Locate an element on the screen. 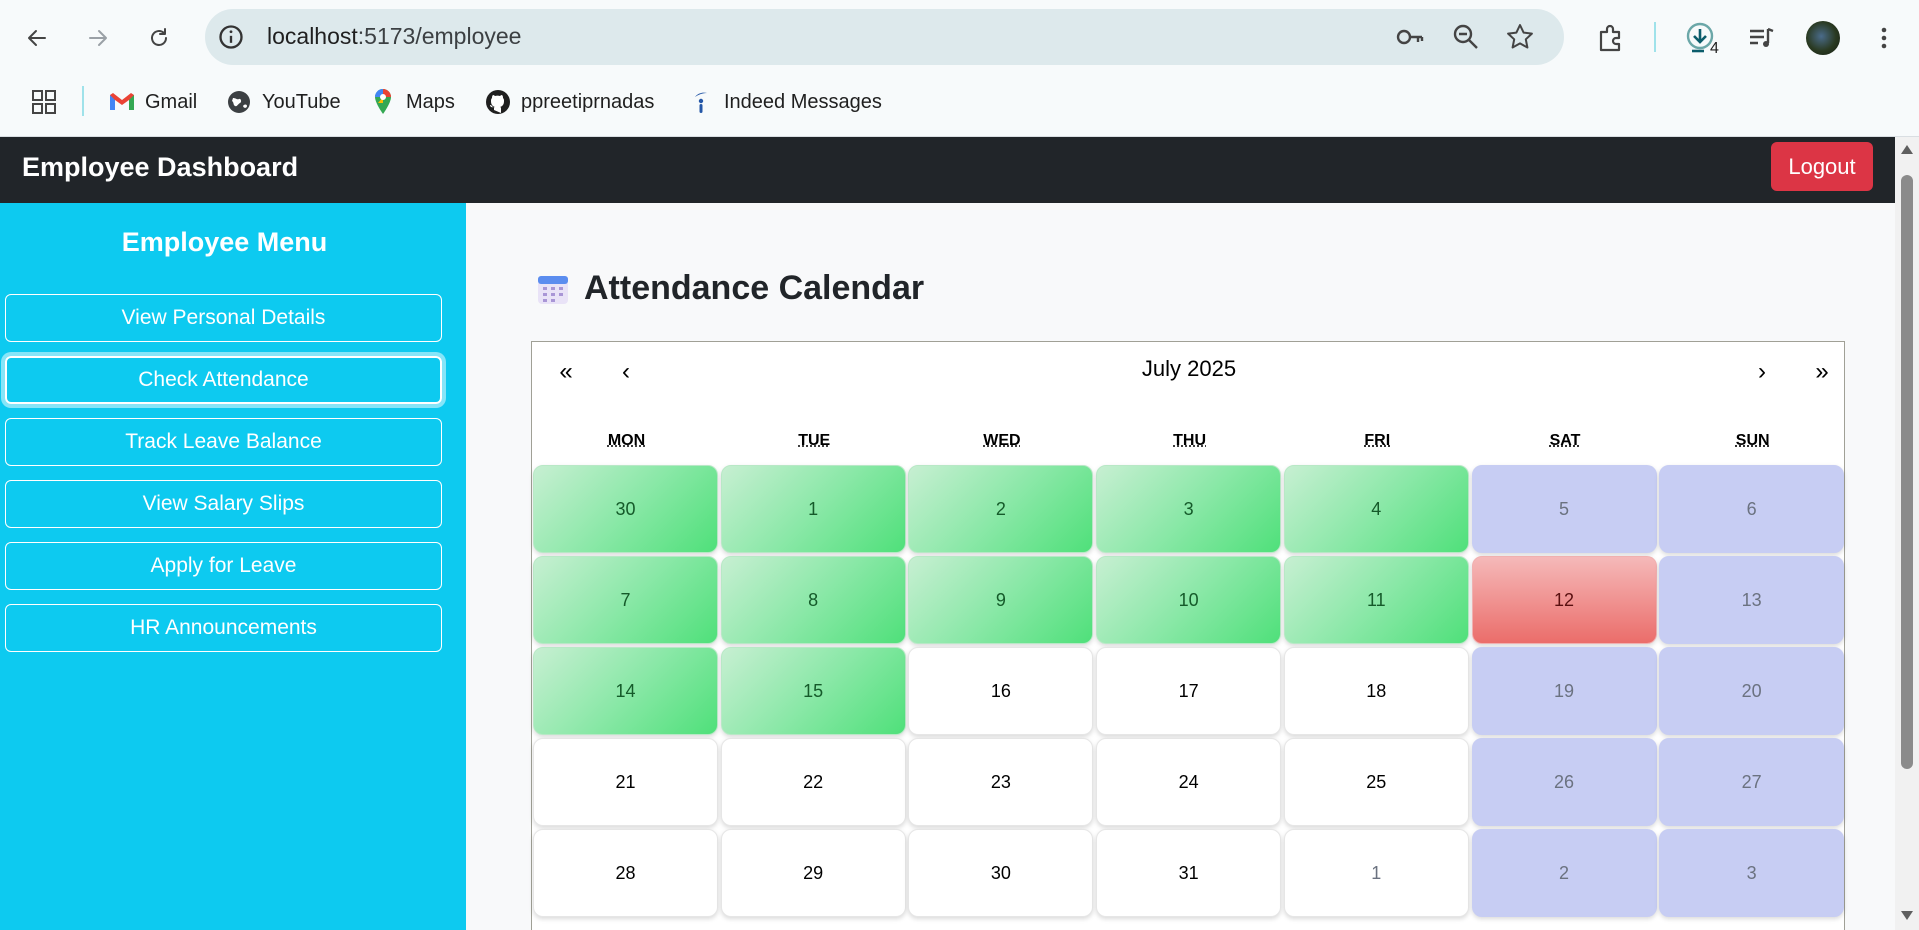 This screenshot has height=930, width=1919. top-navbar: Employee Dashboard Logout is located at coordinates (947, 170).